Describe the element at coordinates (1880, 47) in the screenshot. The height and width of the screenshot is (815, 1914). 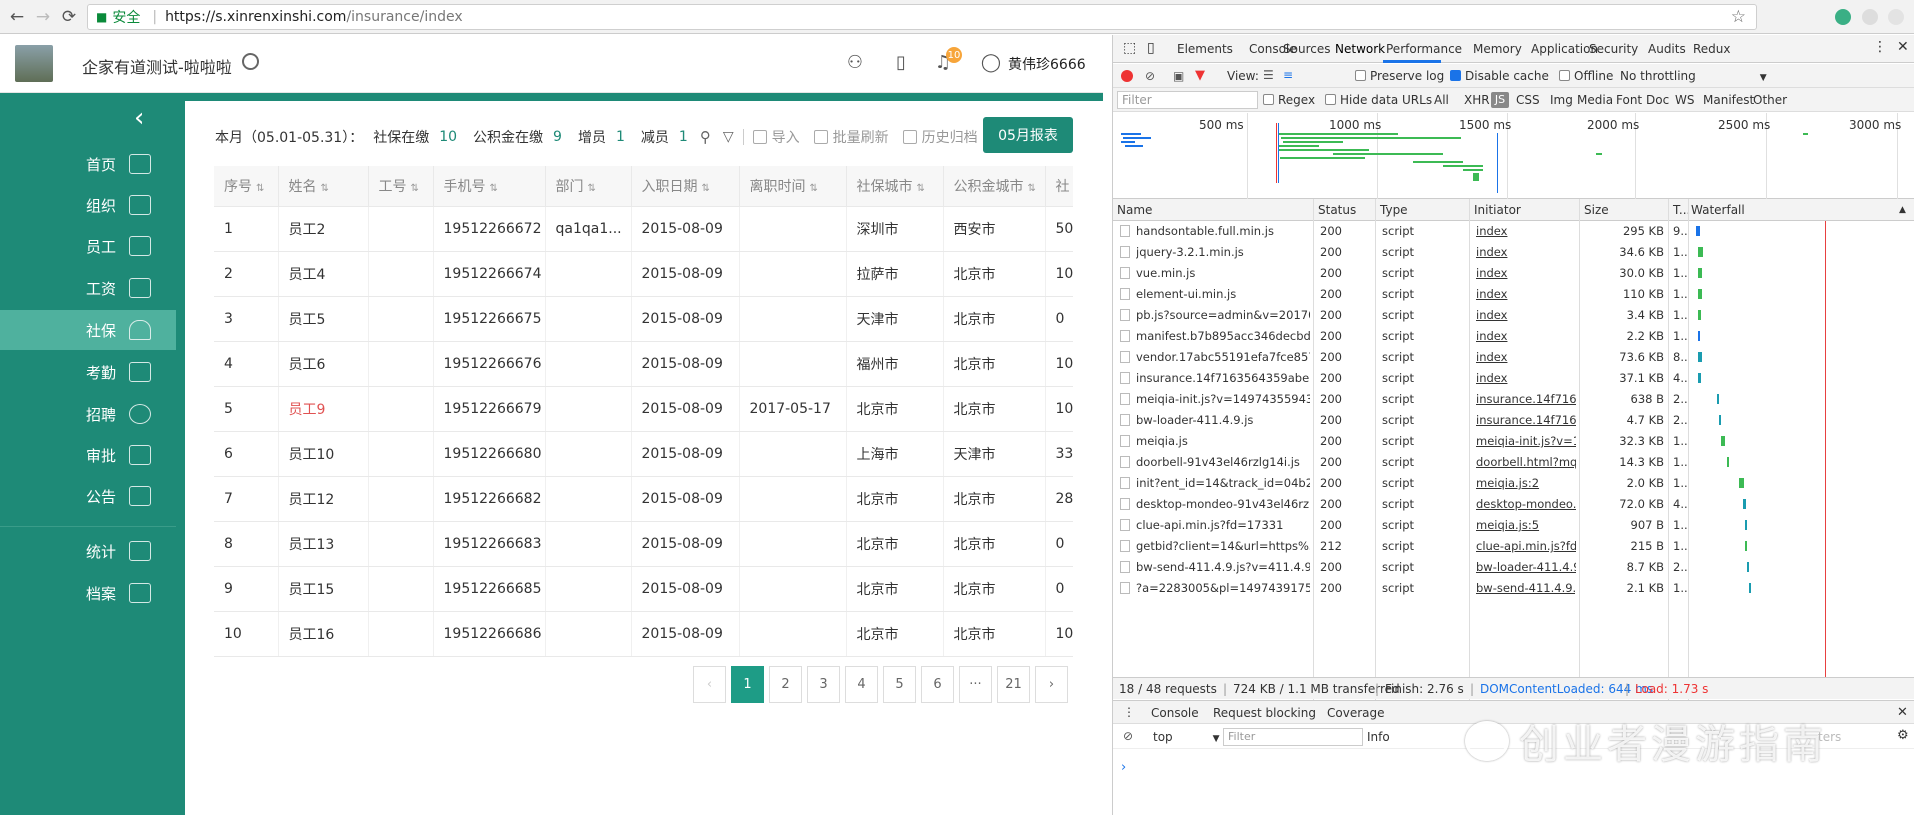
I see `more-menu-icon: ⋮` at that location.